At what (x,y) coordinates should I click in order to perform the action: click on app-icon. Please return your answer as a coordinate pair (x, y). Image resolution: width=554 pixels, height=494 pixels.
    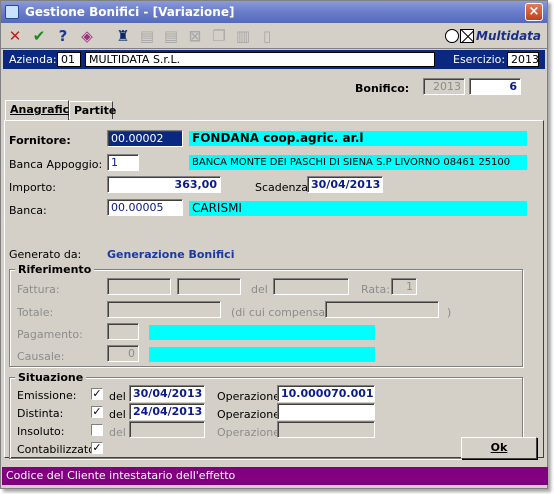
    Looking at the image, I should click on (12, 12).